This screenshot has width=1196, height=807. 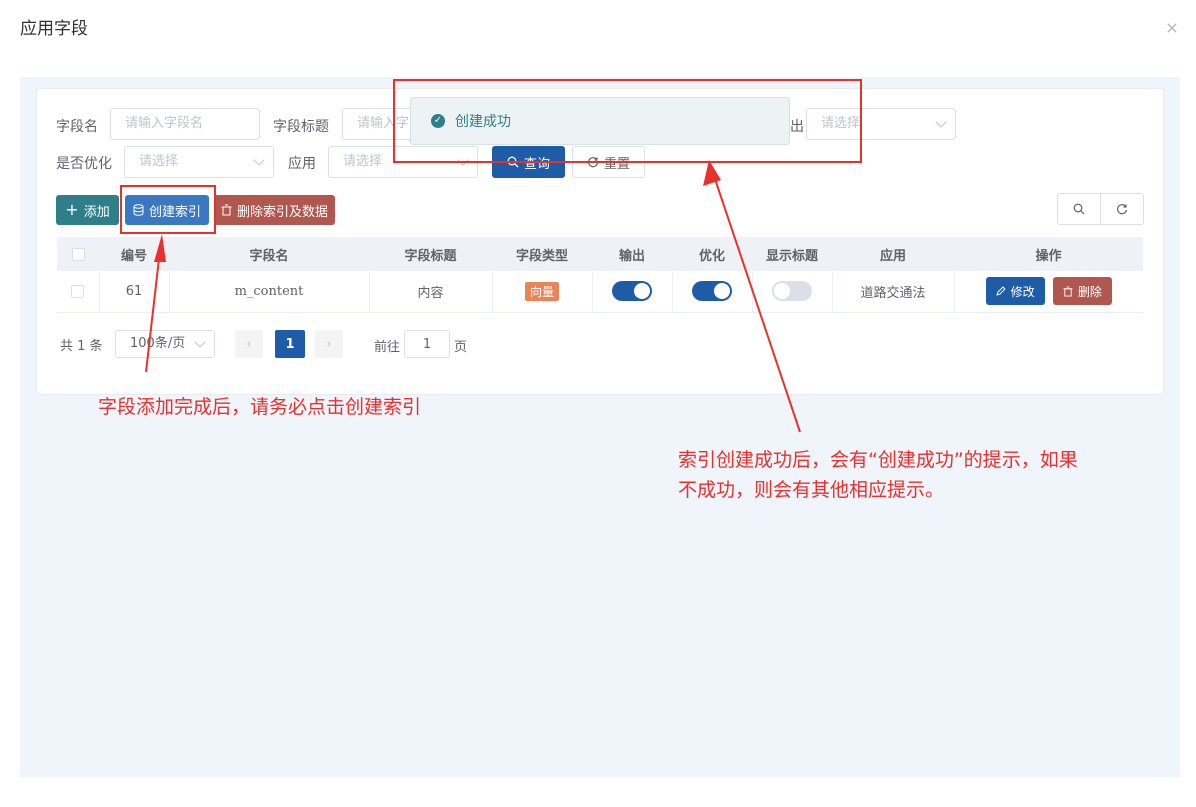 I want to click on header-app: 应用, so click(x=893, y=254).